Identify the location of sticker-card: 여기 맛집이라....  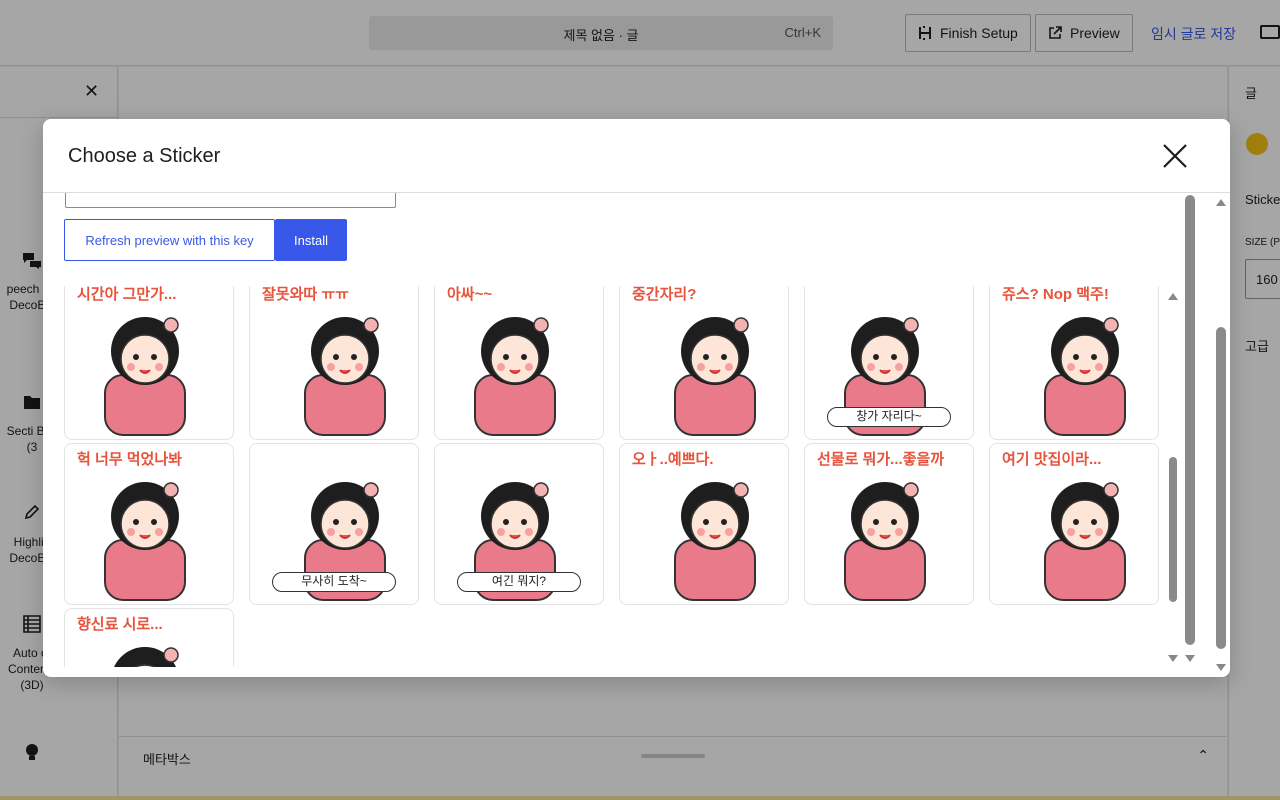
(1074, 524).